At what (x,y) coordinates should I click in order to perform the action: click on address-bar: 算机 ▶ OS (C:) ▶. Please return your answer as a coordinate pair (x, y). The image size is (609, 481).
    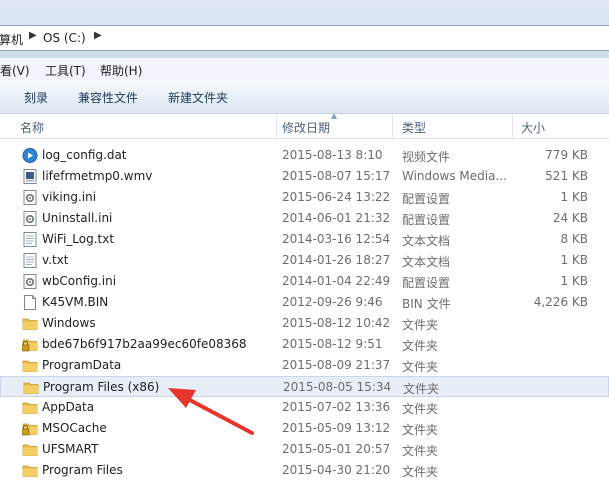
    Looking at the image, I should click on (304, 38).